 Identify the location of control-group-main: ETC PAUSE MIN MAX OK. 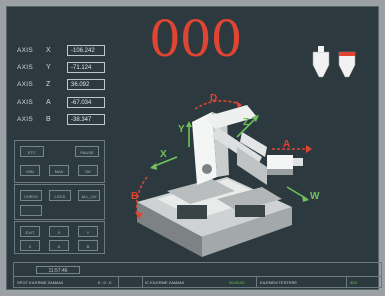
(59, 161).